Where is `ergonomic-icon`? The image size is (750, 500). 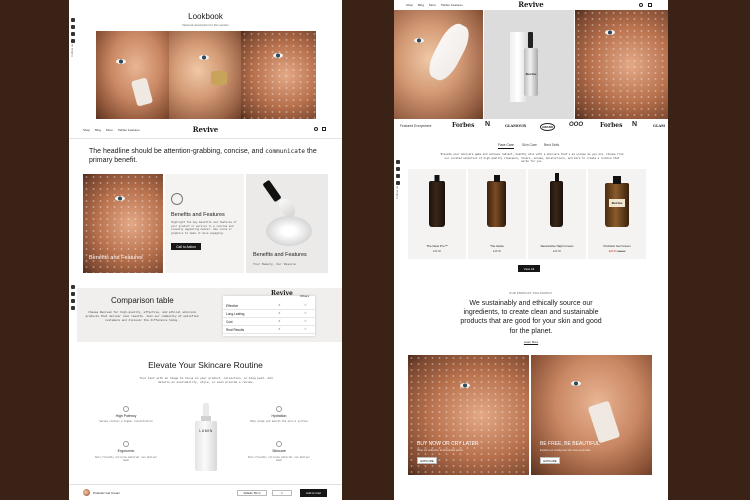
ergonomic-icon is located at coordinates (126, 444).